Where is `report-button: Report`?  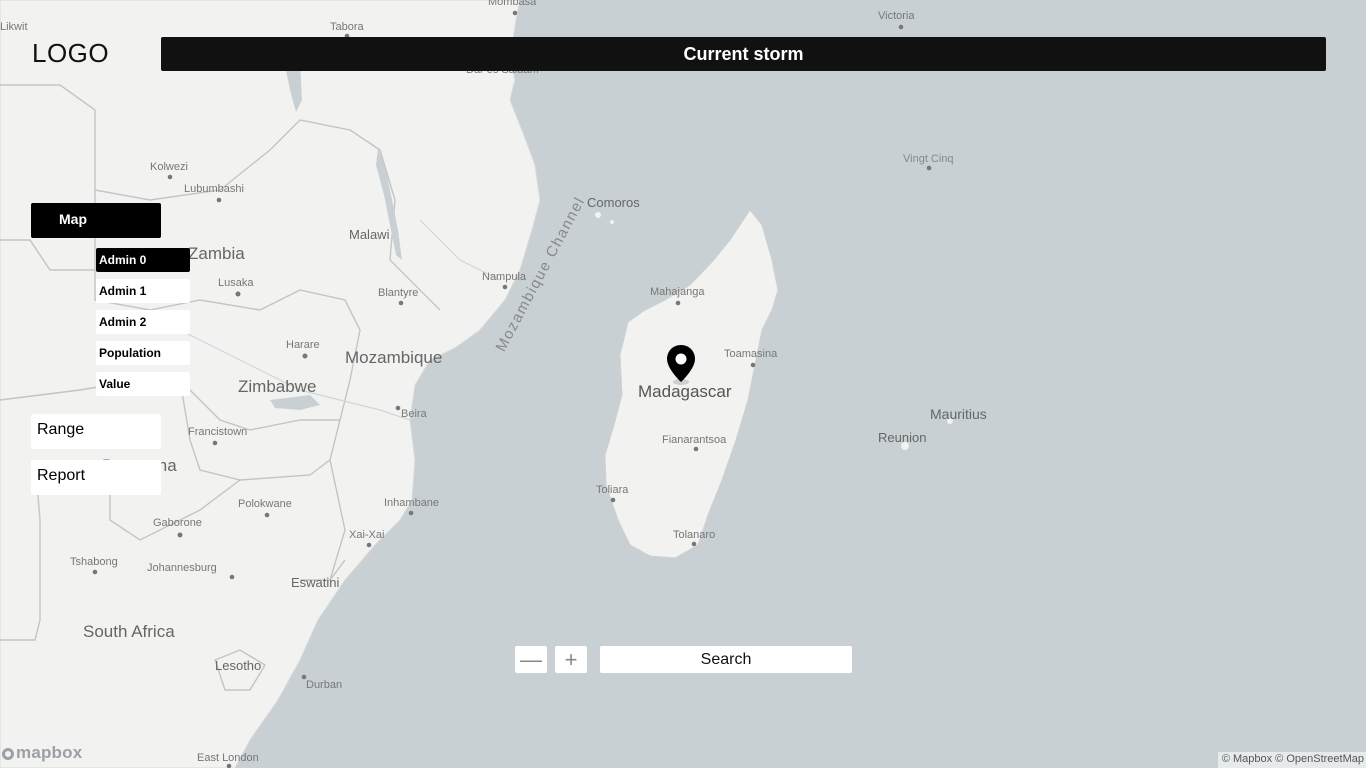
report-button: Report is located at coordinates (96, 477).